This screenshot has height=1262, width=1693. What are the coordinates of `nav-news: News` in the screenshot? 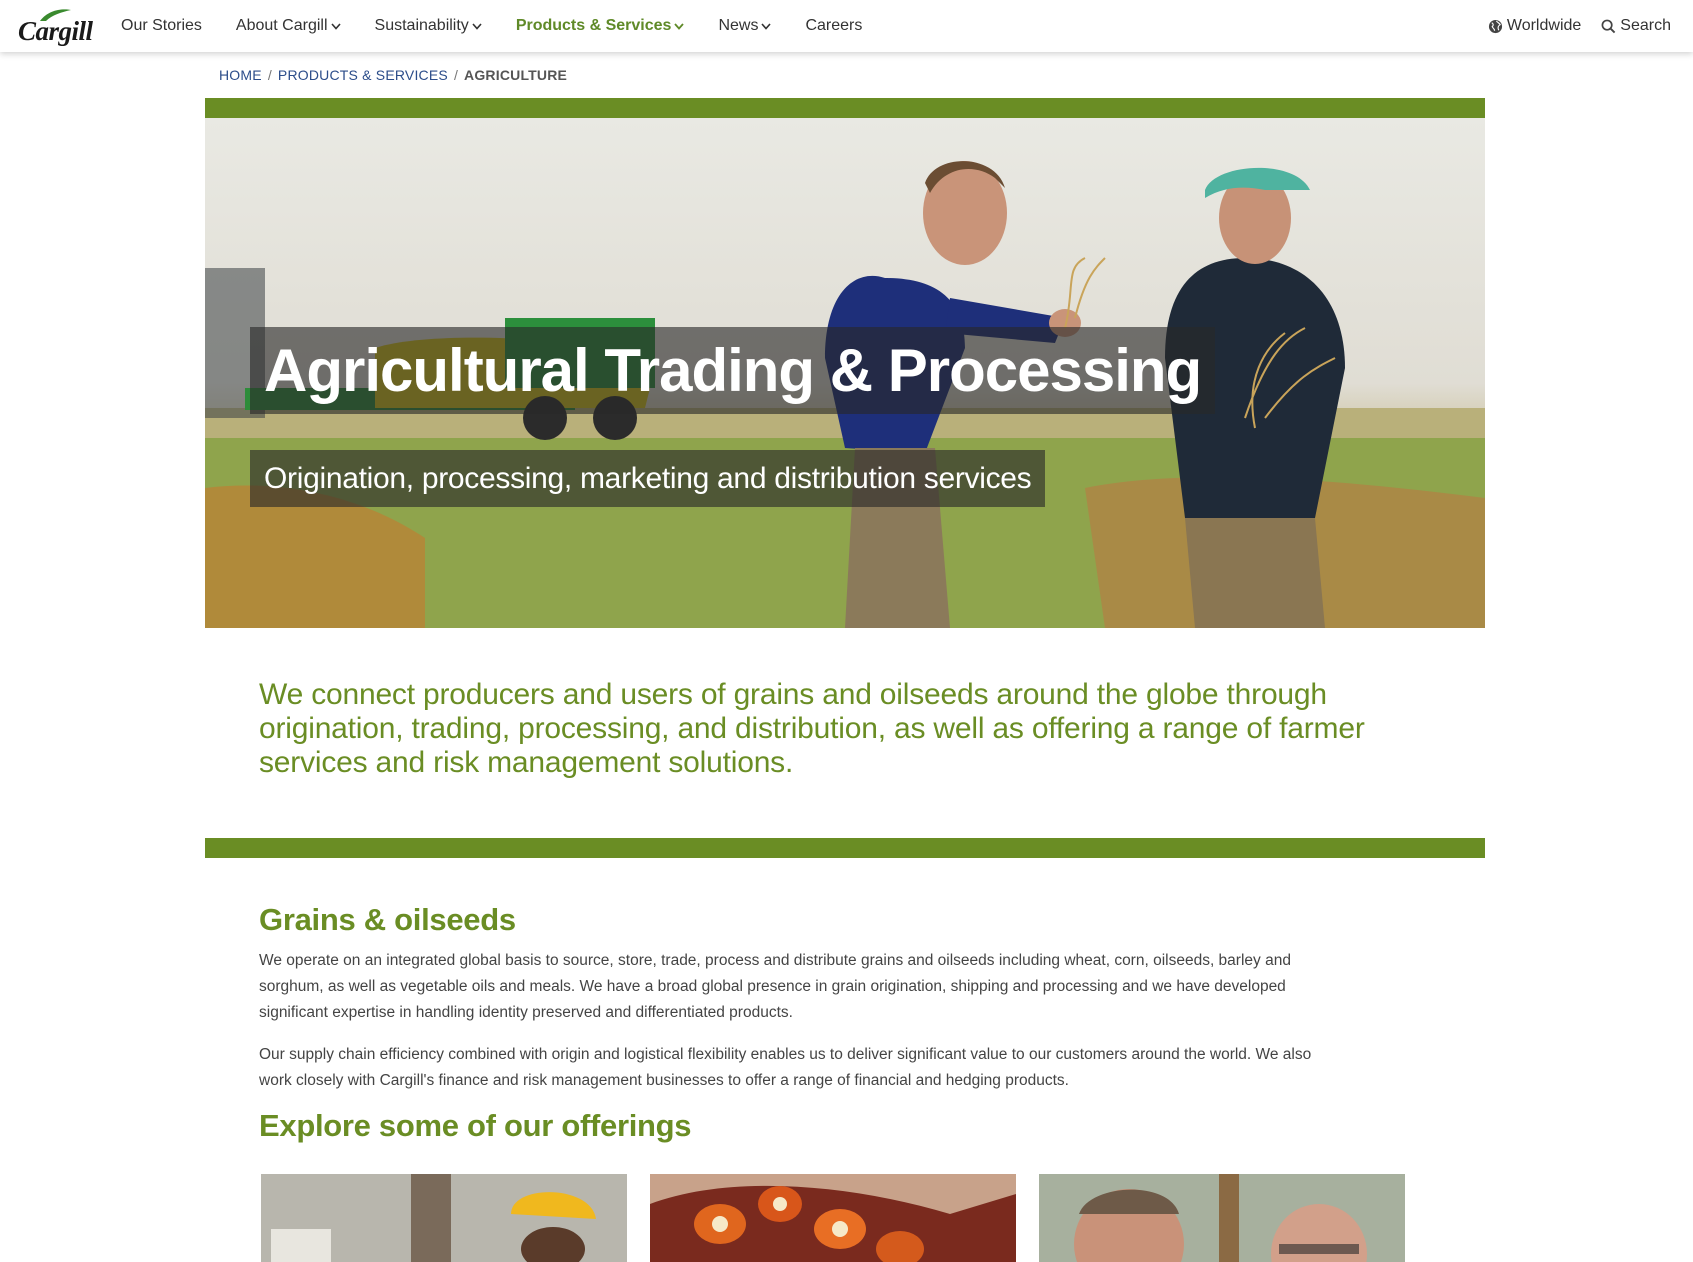 It's located at (745, 26).